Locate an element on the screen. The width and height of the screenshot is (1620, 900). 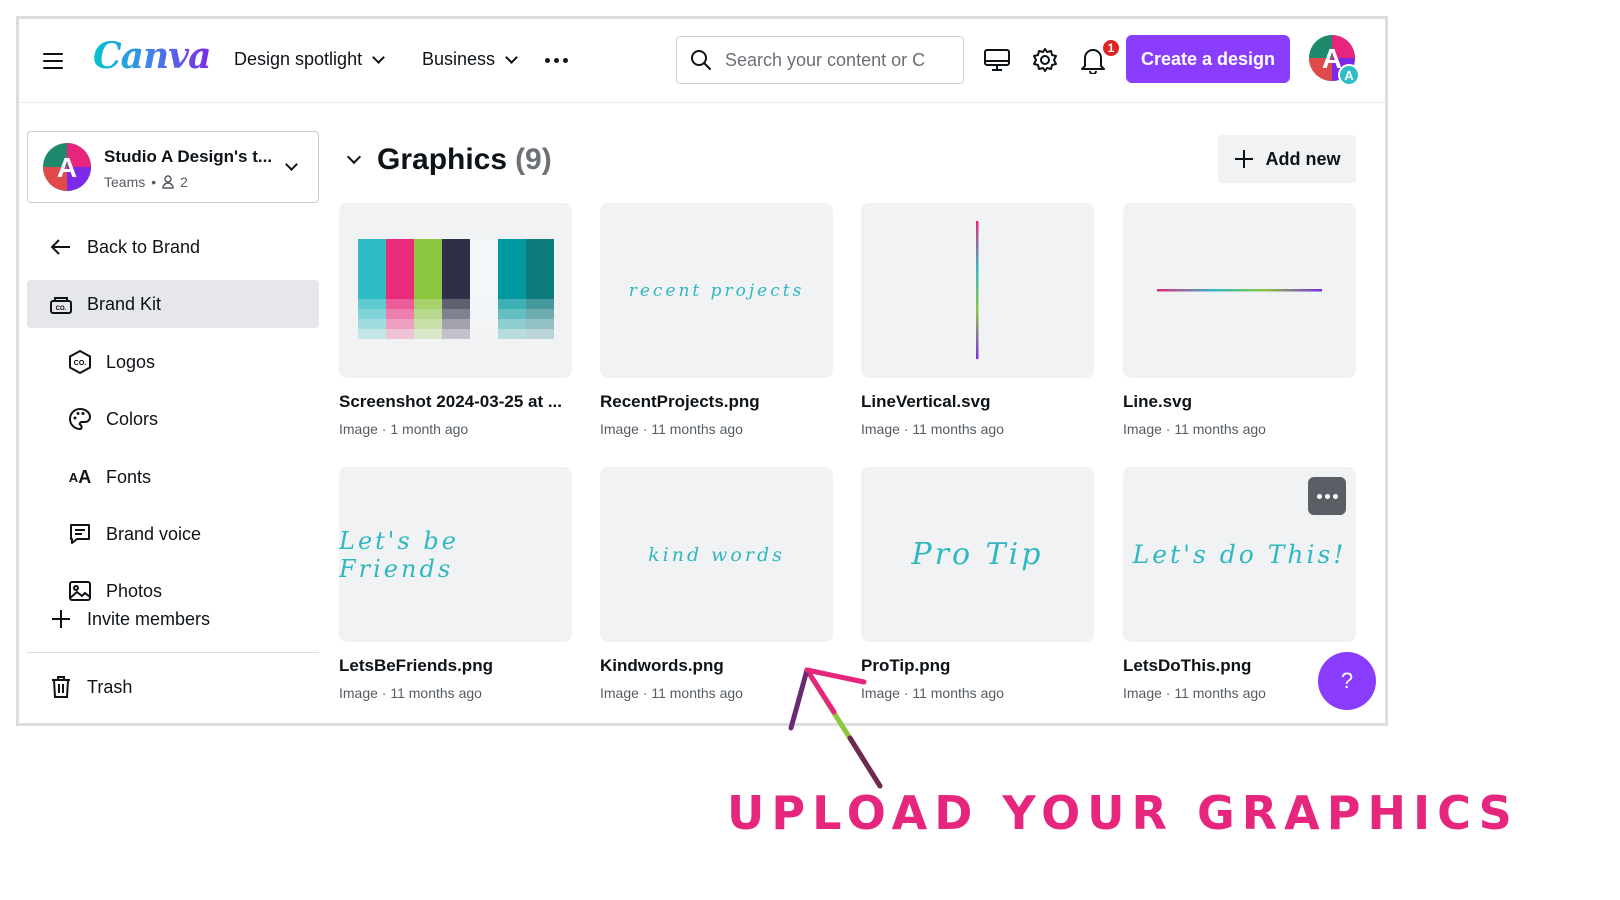
canva-logo: Canva is located at coordinates (152, 56).